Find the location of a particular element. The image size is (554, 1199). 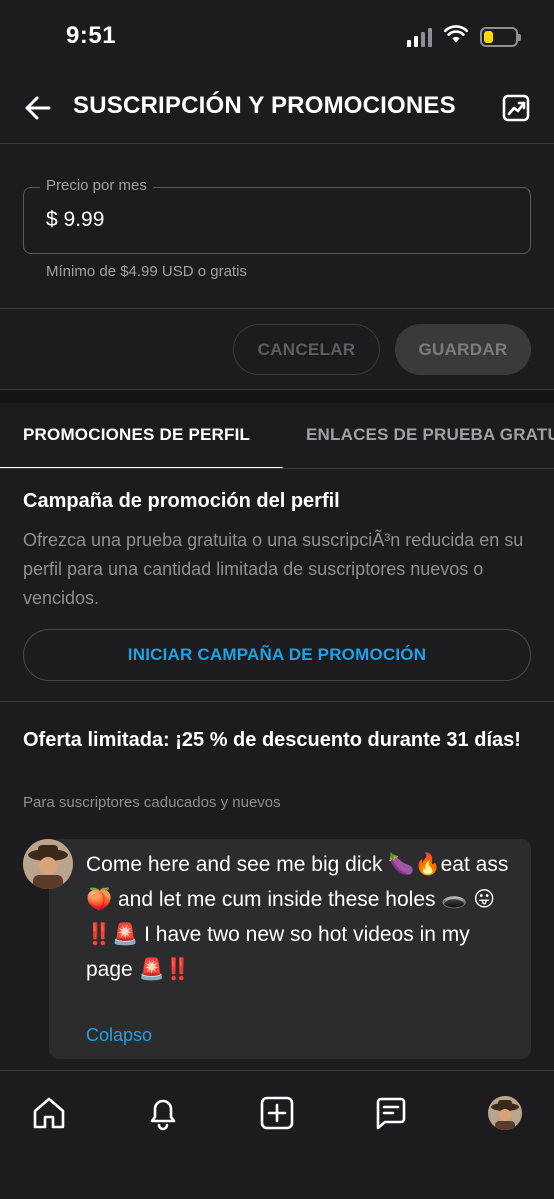

status-icons is located at coordinates (464, 36).